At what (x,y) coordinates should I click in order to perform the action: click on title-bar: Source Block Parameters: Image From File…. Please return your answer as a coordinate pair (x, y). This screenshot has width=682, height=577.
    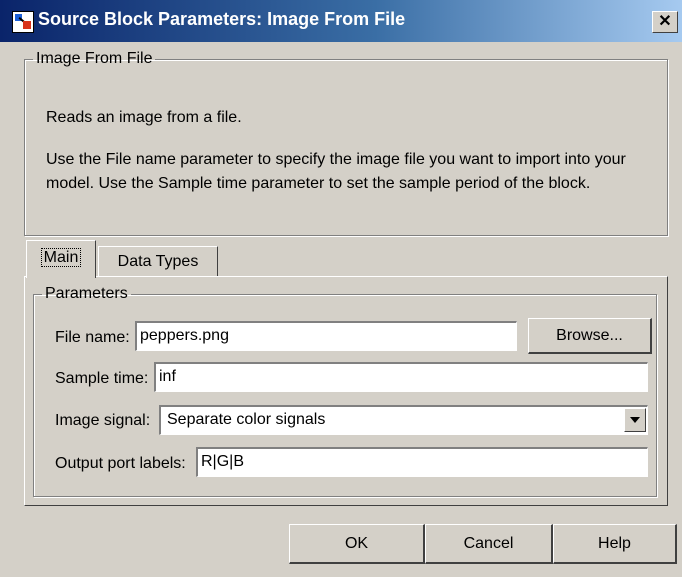
    Looking at the image, I should click on (341, 21).